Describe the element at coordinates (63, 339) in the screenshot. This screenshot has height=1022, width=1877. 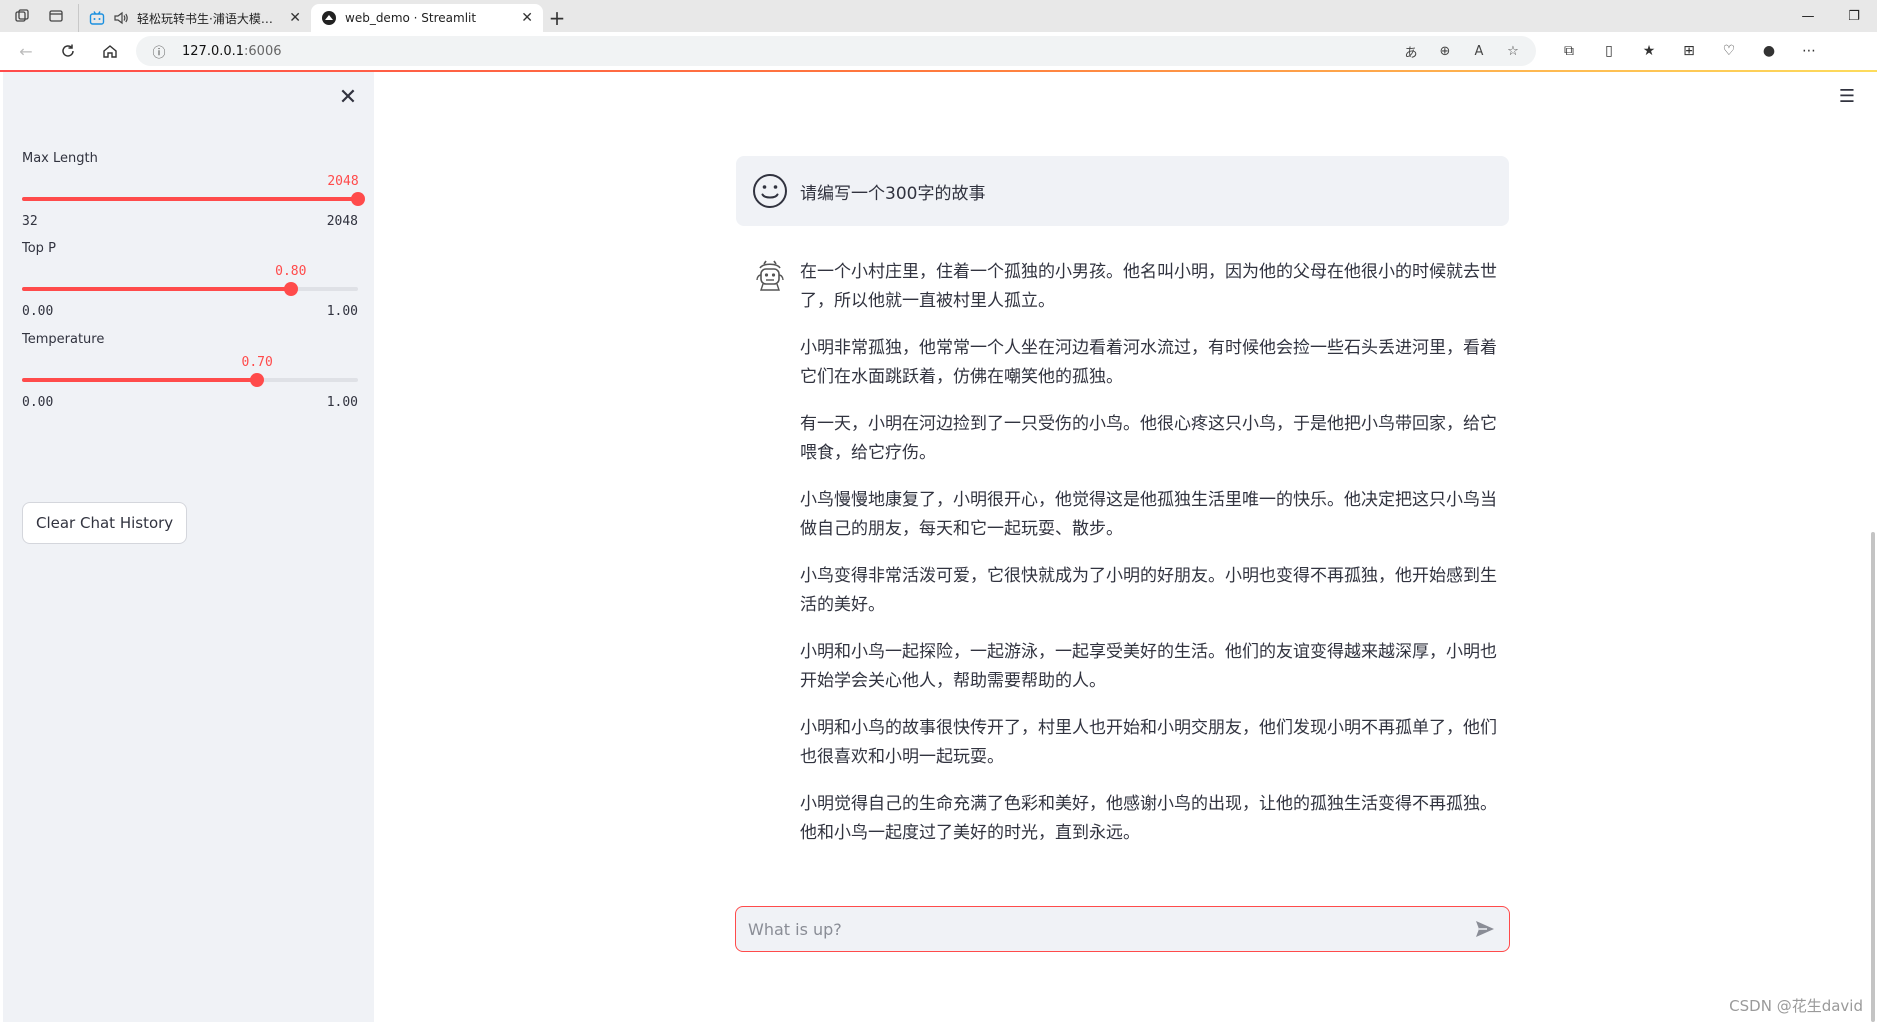
I see `slider-label: Temperature` at that location.